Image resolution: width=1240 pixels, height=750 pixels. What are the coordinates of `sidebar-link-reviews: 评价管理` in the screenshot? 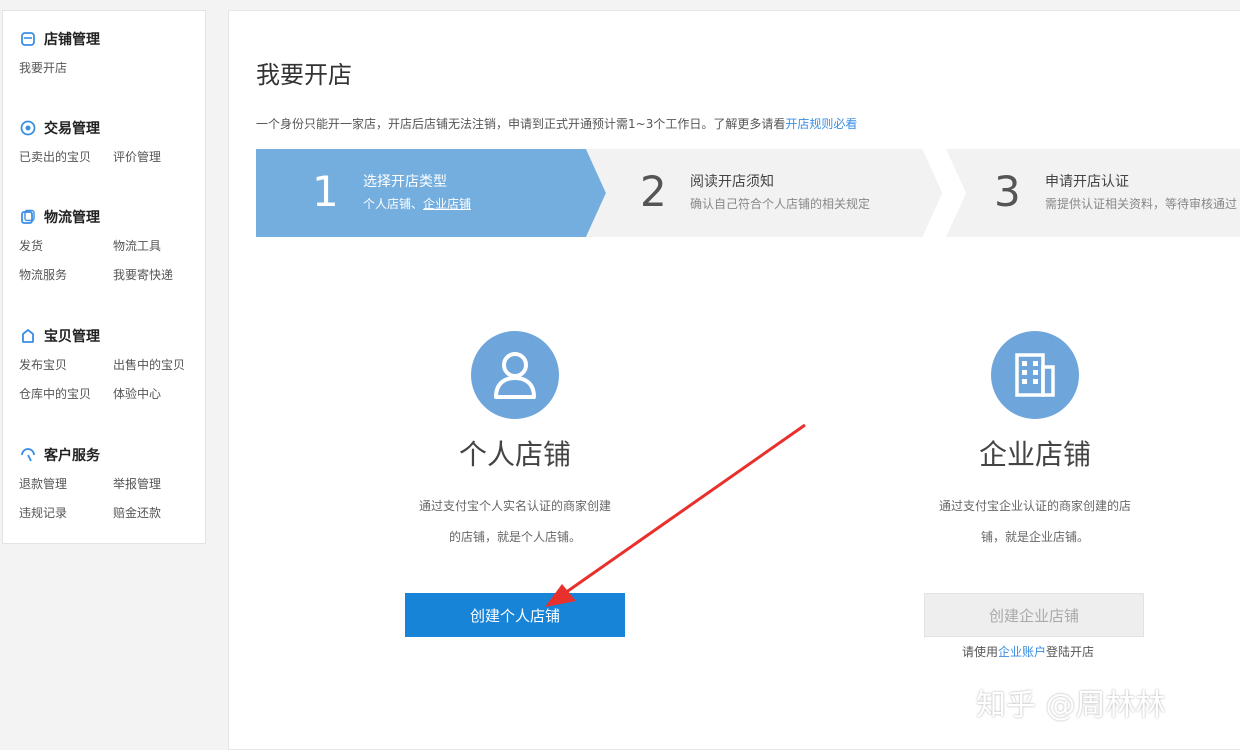 It's located at (156, 157).